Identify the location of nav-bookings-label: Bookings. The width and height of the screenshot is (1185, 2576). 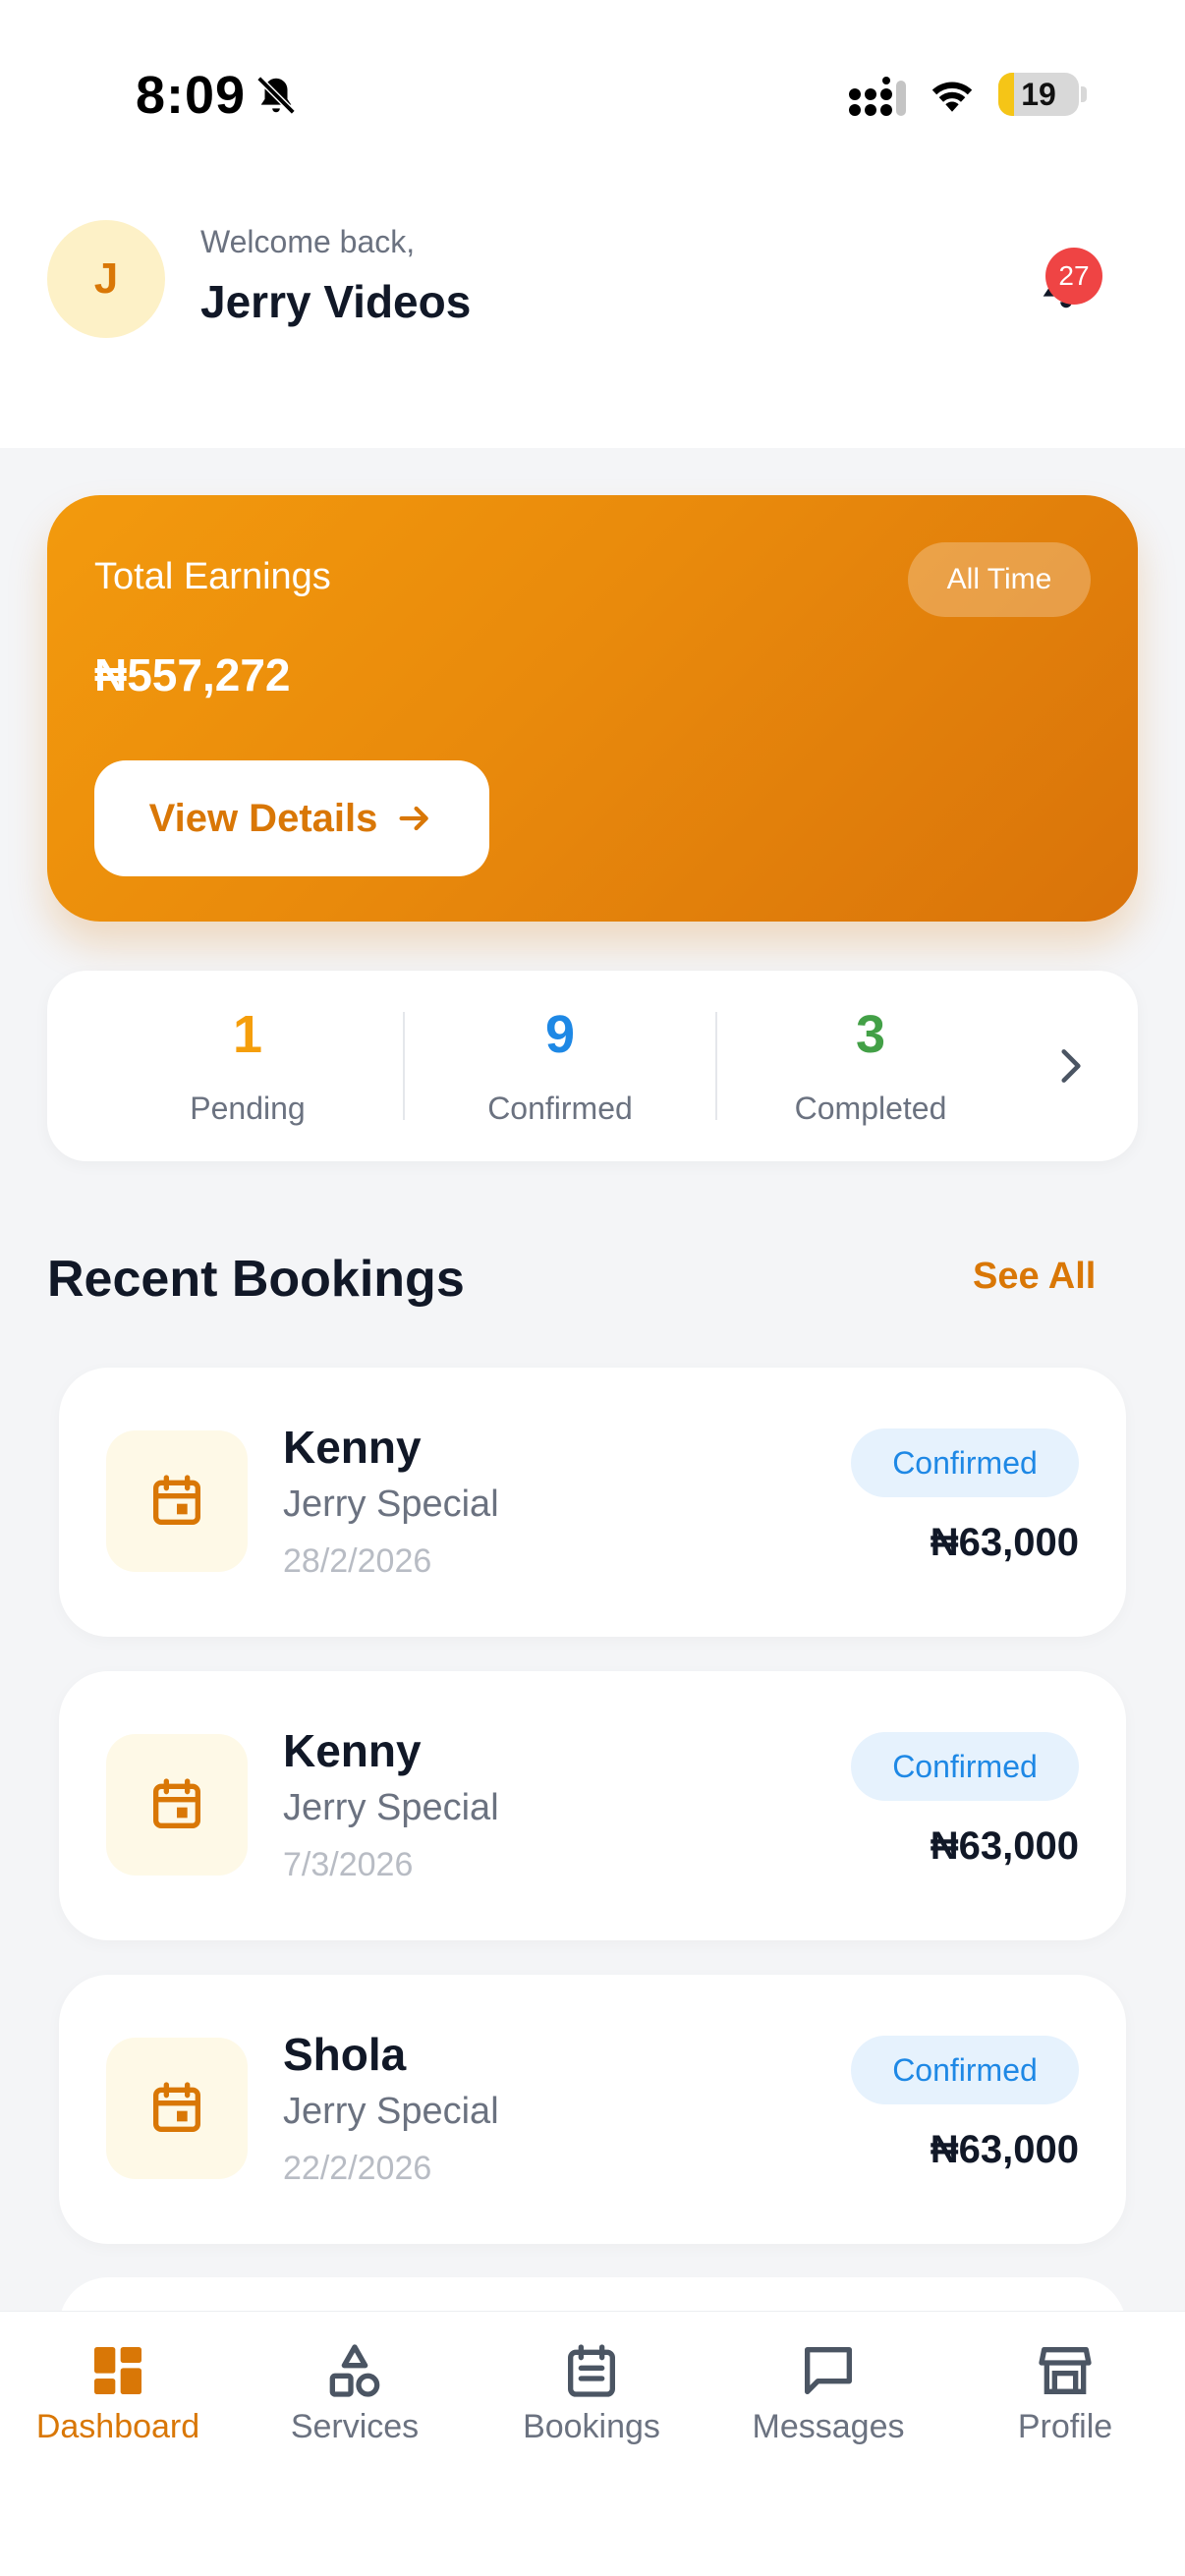
(592, 2426).